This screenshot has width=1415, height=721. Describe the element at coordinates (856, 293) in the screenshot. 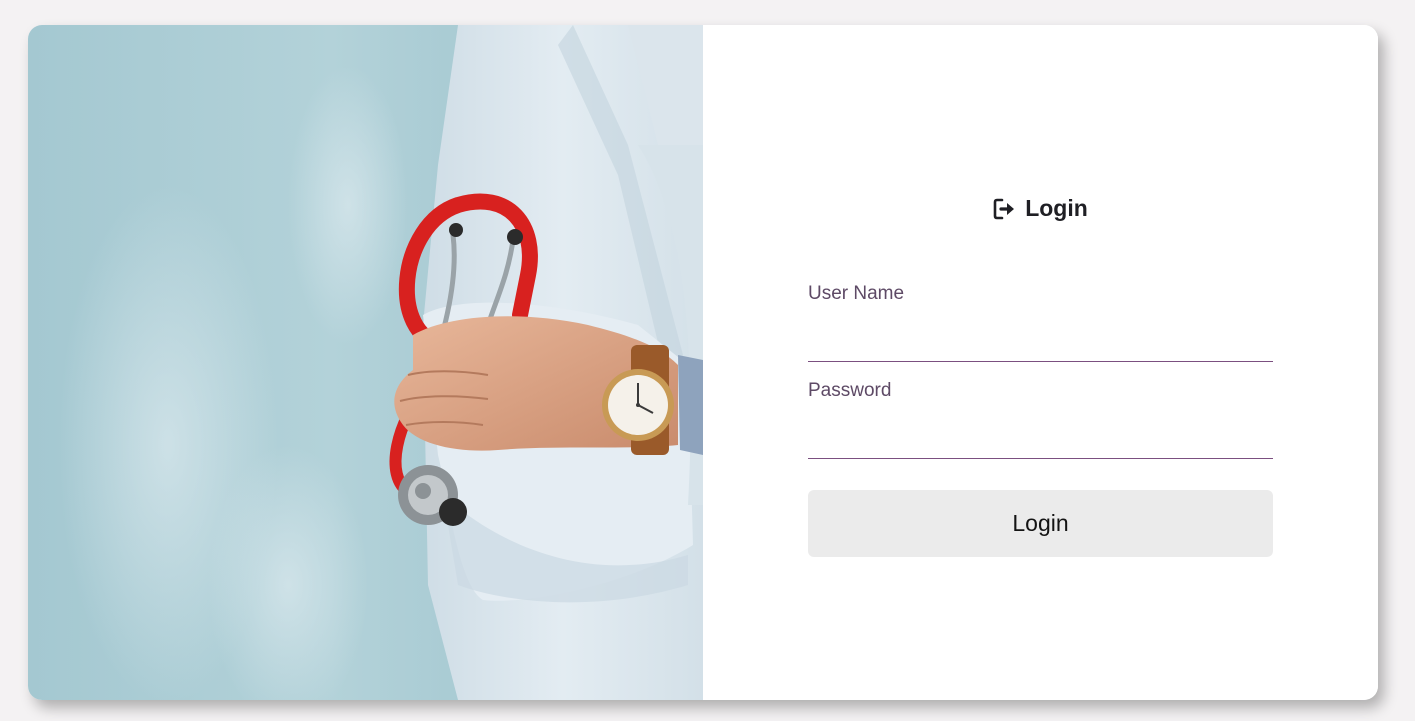

I see `username-label: User Name` at that location.